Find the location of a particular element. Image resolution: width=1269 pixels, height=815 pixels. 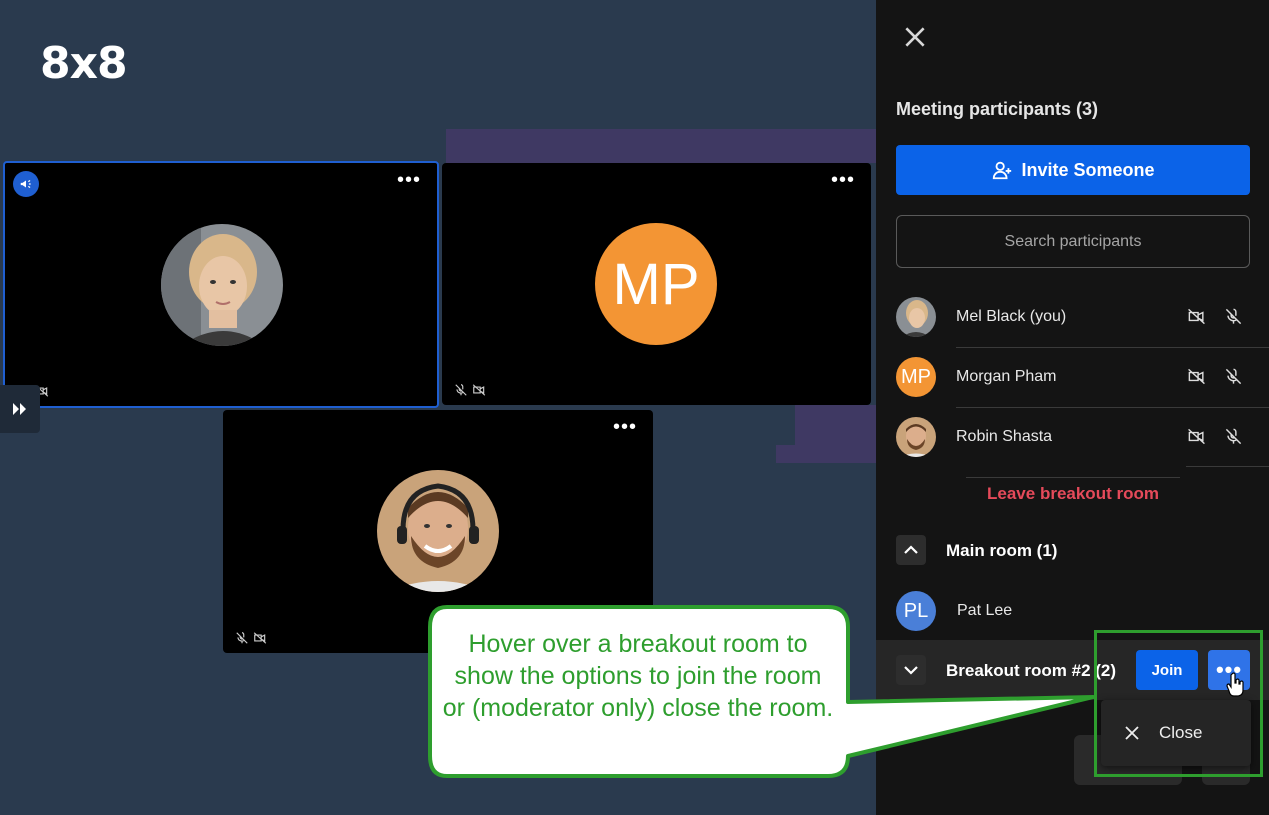

avatar-initials: MP is located at coordinates (656, 284).